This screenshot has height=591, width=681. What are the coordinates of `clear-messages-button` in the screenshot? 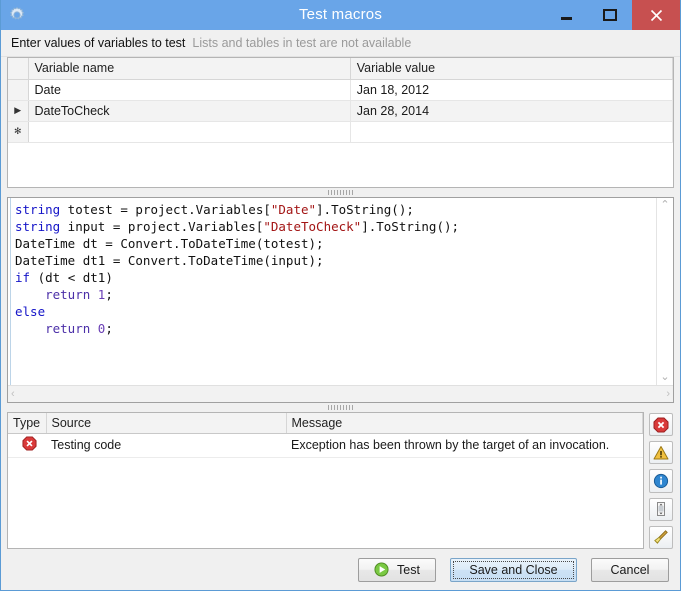 It's located at (661, 537).